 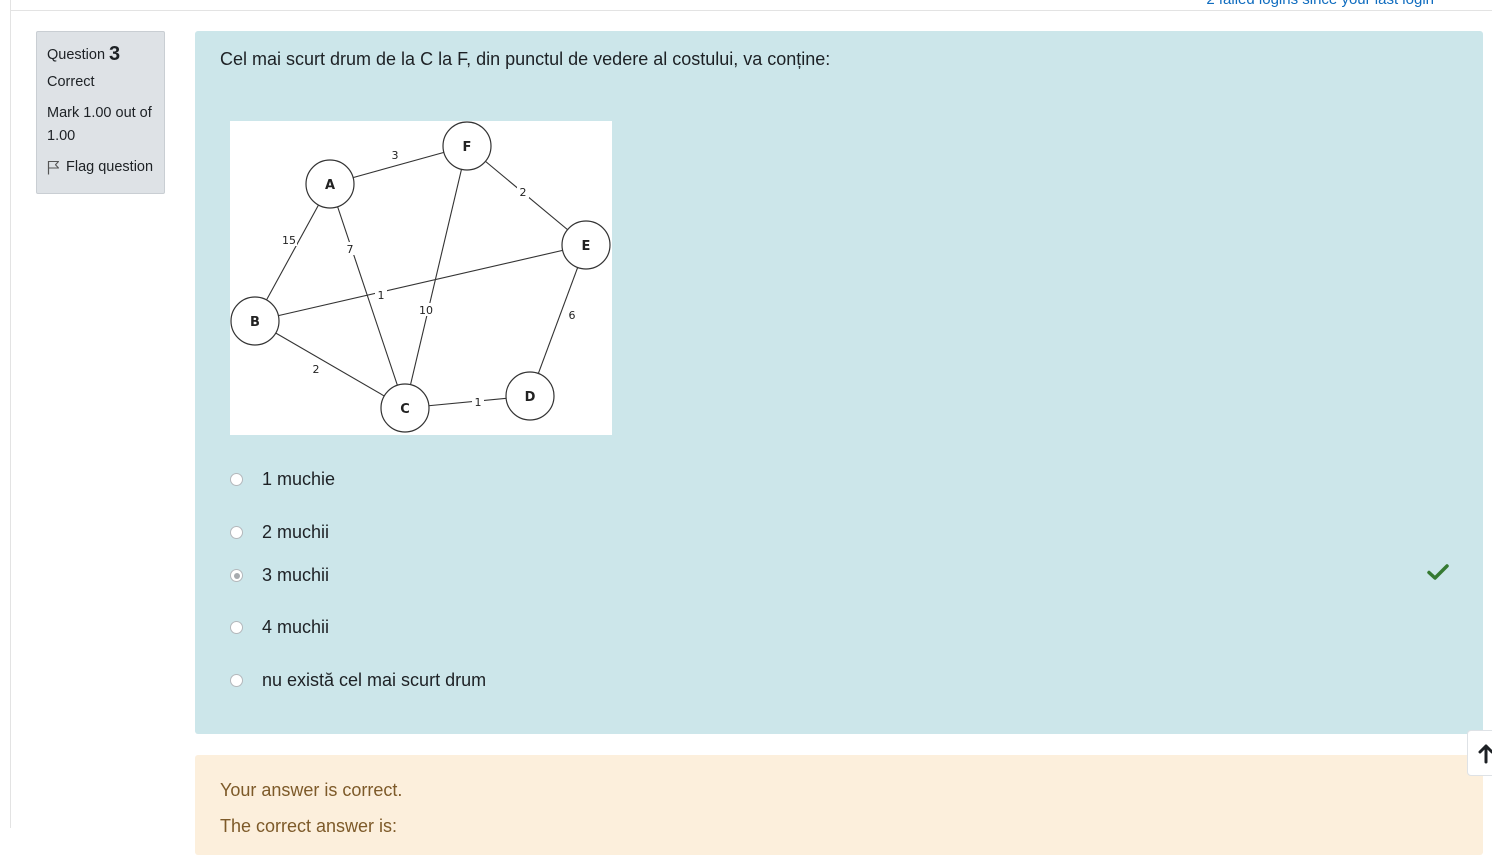 I want to click on edge-label-a-f: 3, so click(x=395, y=155).